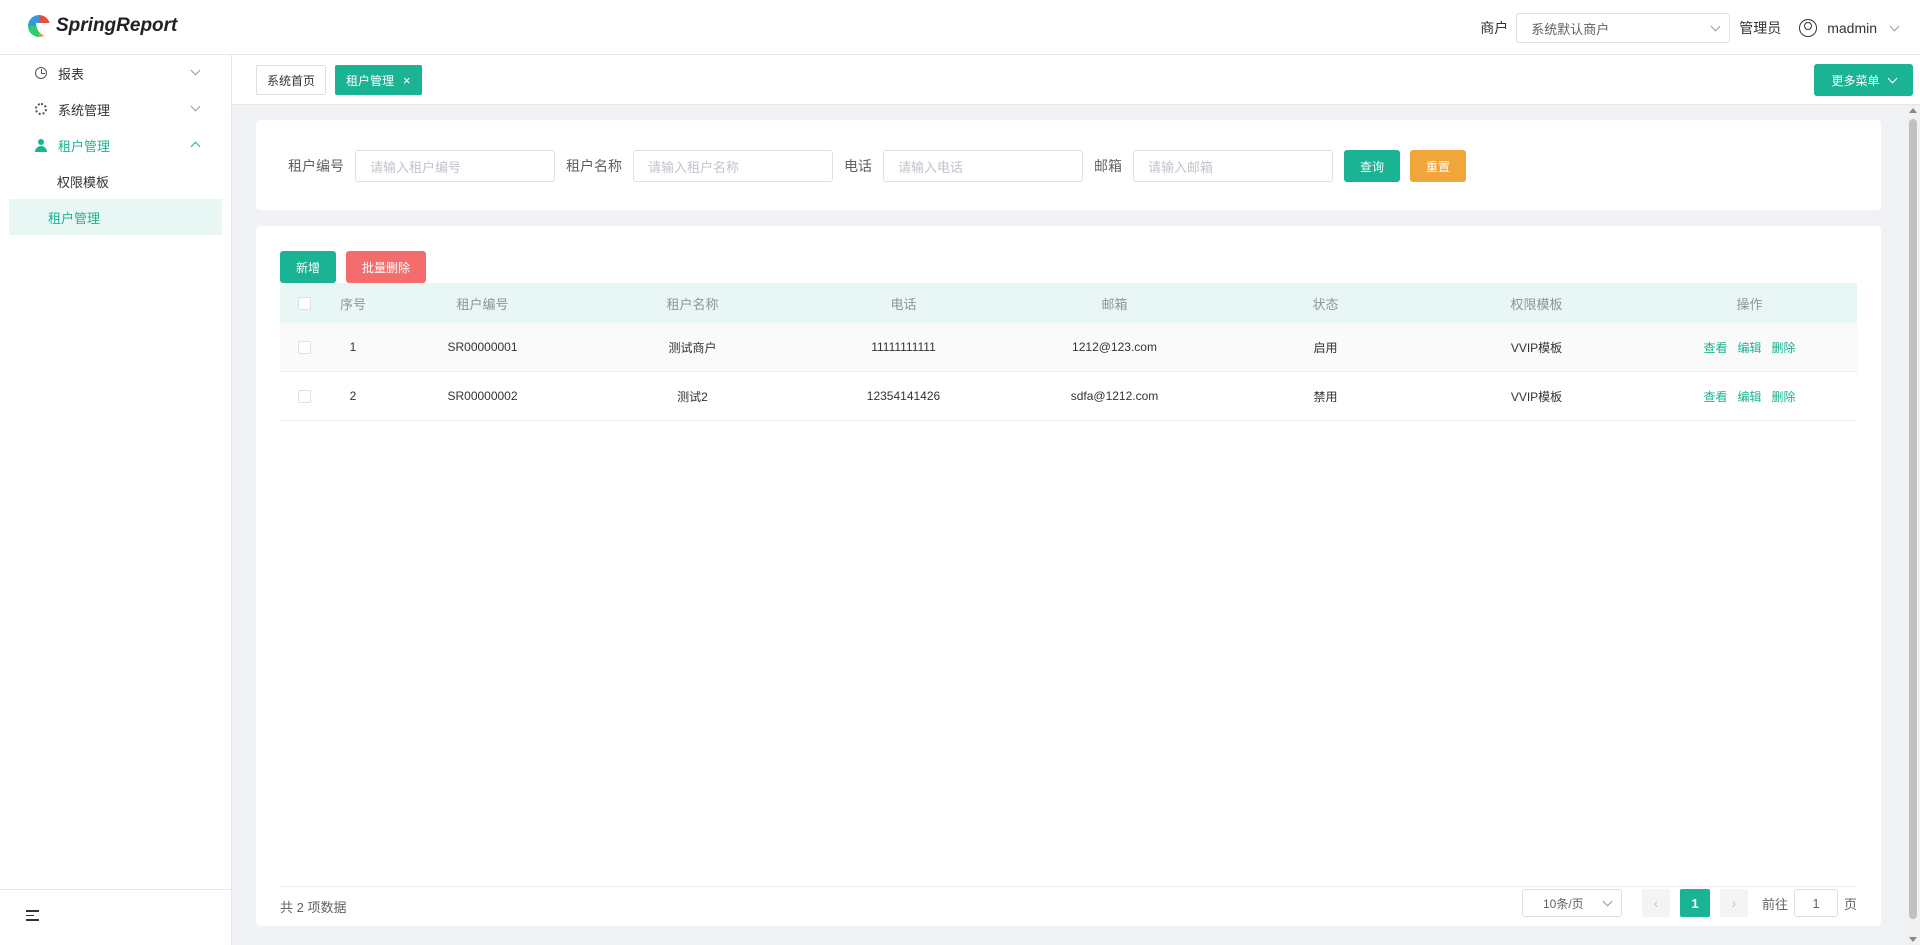 This screenshot has width=1920, height=945. What do you see at coordinates (41, 145) in the screenshot?
I see `user-icon` at bounding box center [41, 145].